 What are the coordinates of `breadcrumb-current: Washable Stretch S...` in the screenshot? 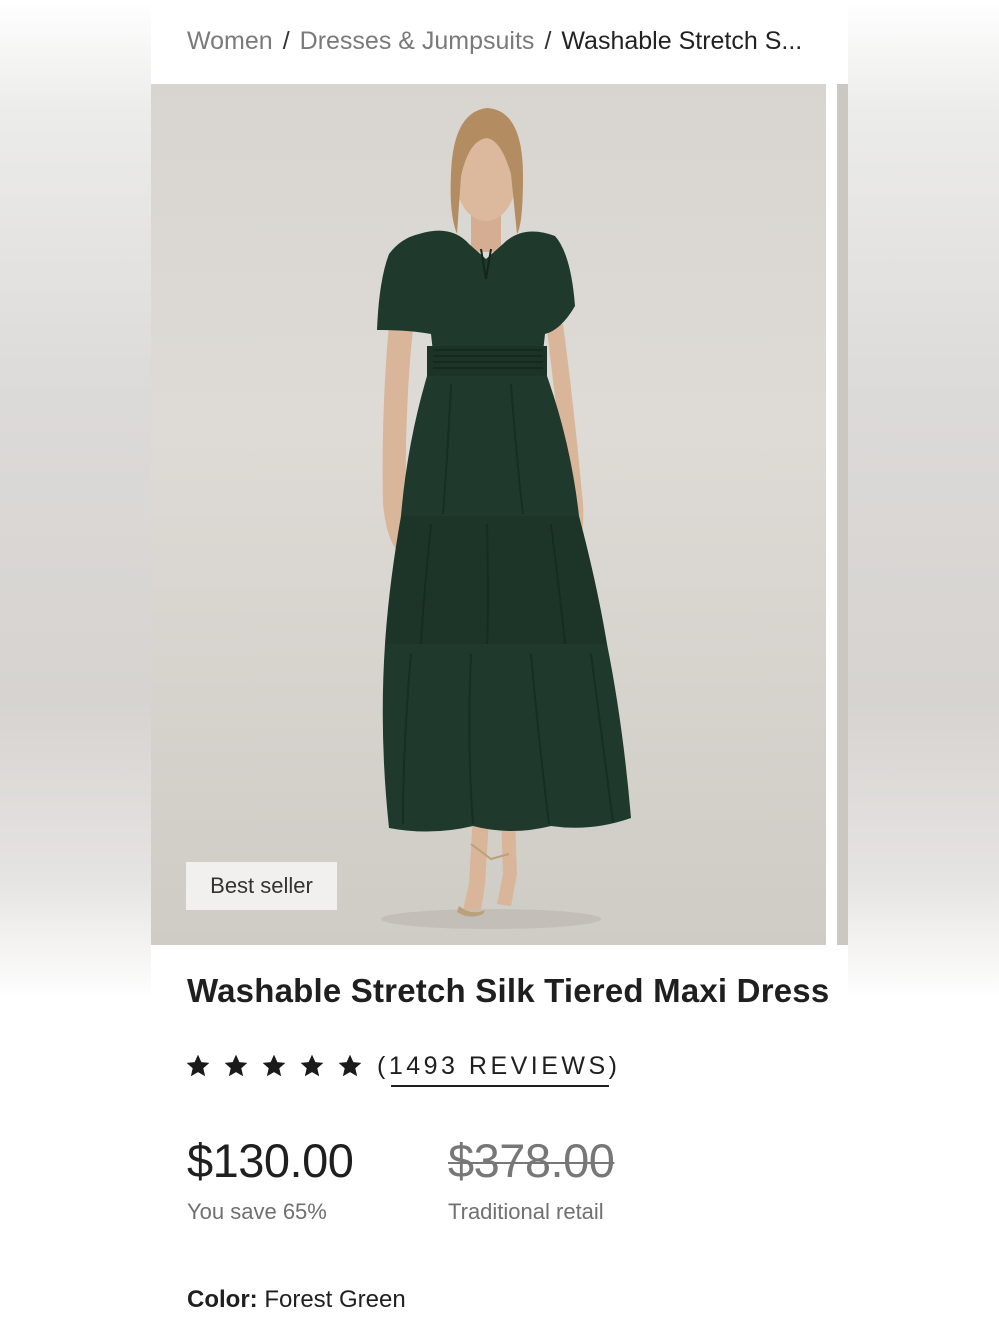 It's located at (682, 40).